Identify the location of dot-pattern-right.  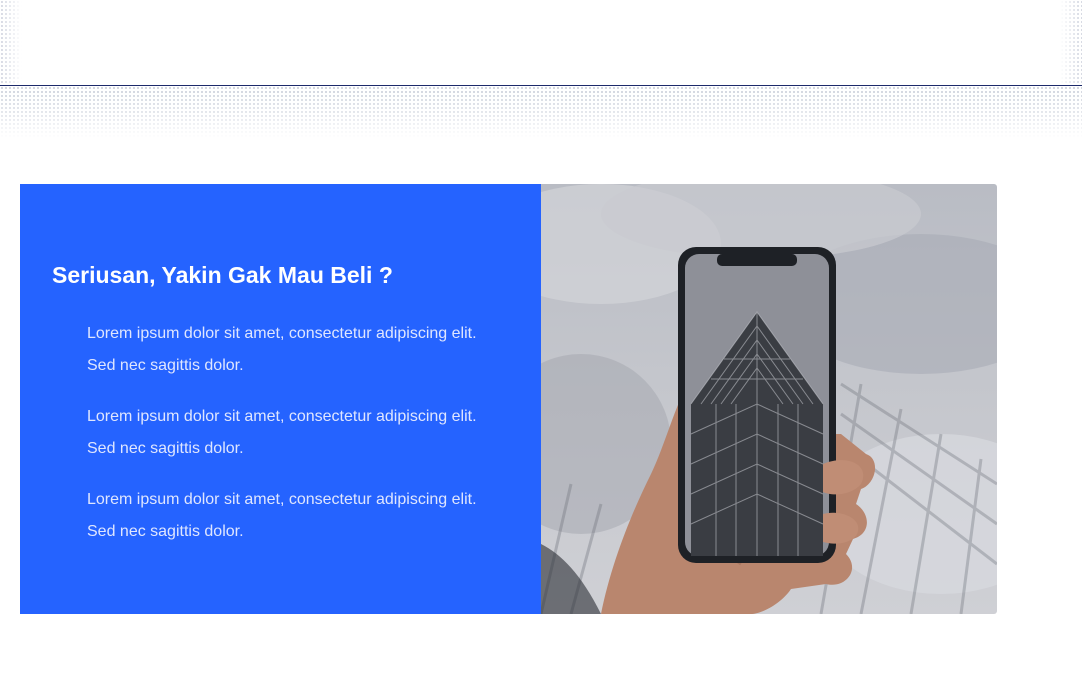
(1071, 42).